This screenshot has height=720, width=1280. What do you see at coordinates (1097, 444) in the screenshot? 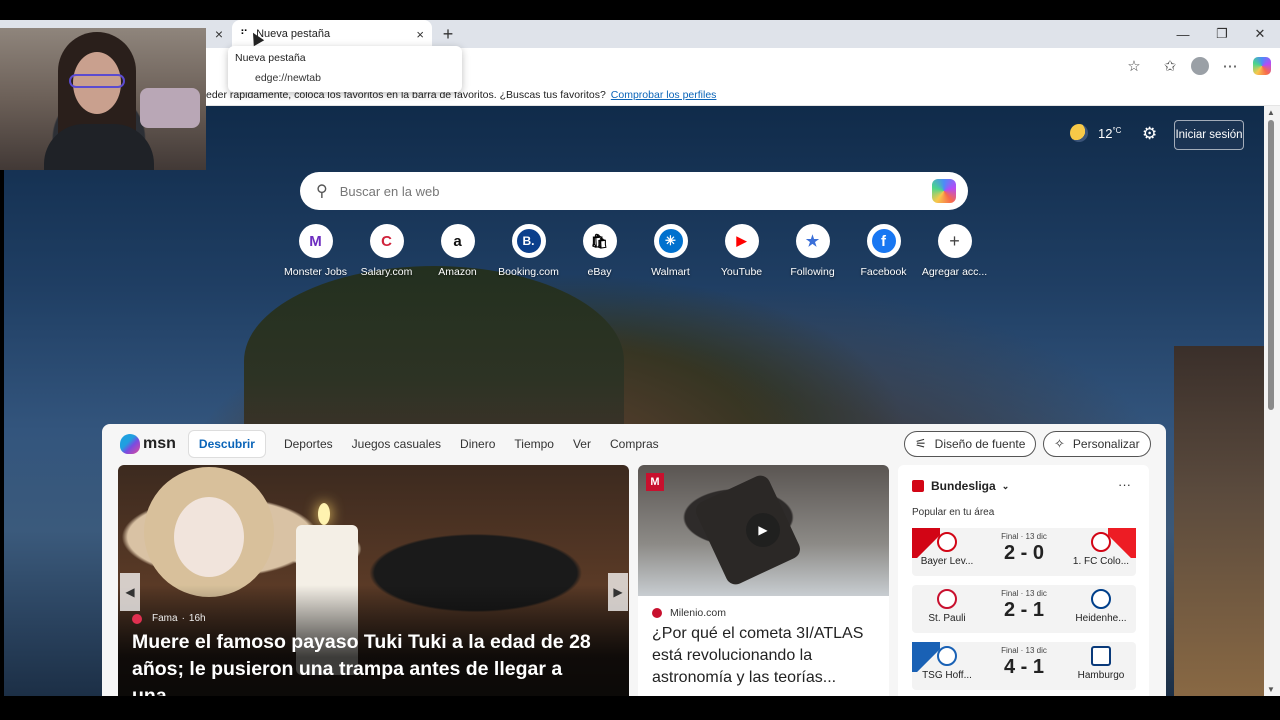
I see `personalize-button: ✧ Personalizar` at bounding box center [1097, 444].